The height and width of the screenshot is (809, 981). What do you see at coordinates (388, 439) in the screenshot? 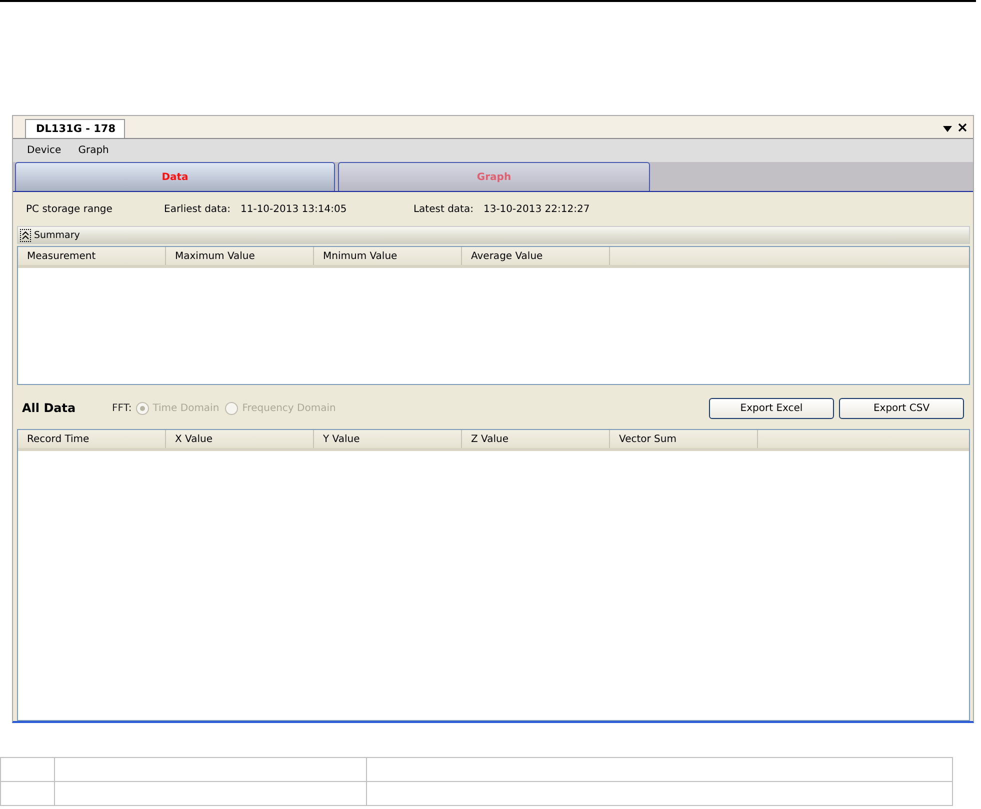
I see `column-header: Y Value` at bounding box center [388, 439].